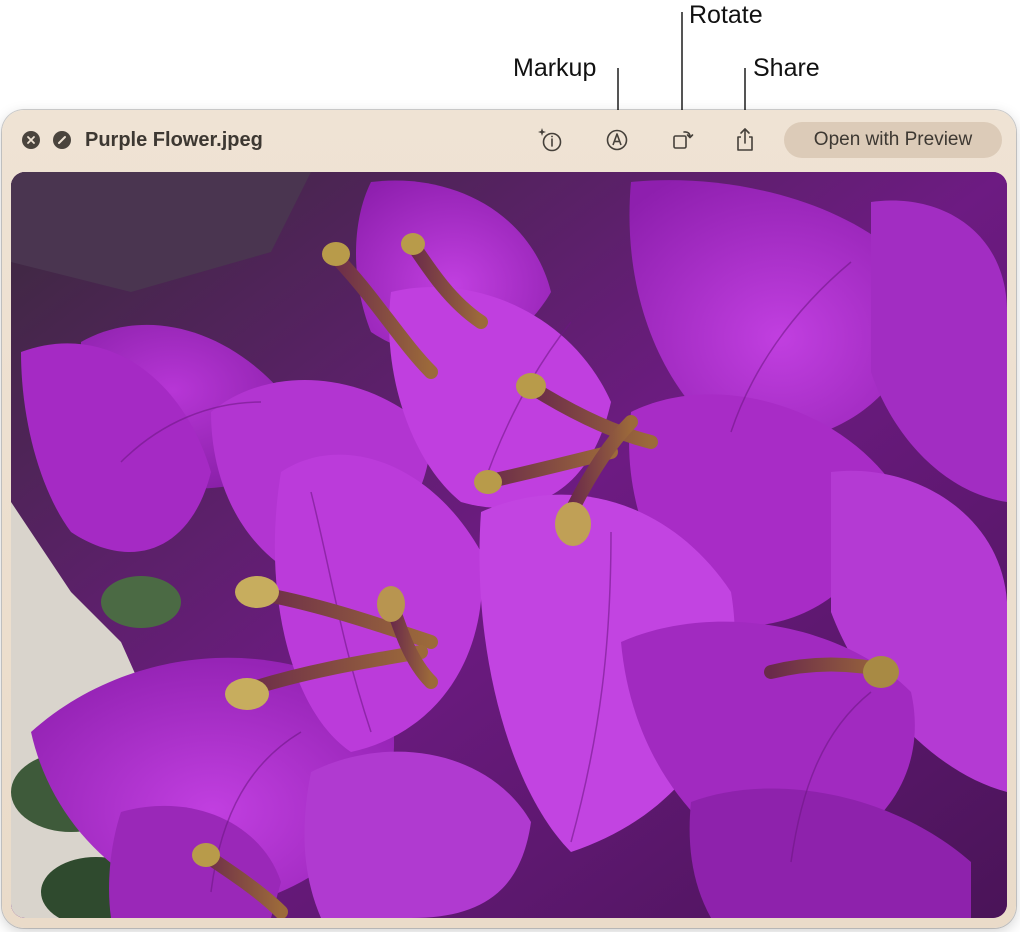  What do you see at coordinates (550, 140) in the screenshot?
I see `visual-lookup-icon` at bounding box center [550, 140].